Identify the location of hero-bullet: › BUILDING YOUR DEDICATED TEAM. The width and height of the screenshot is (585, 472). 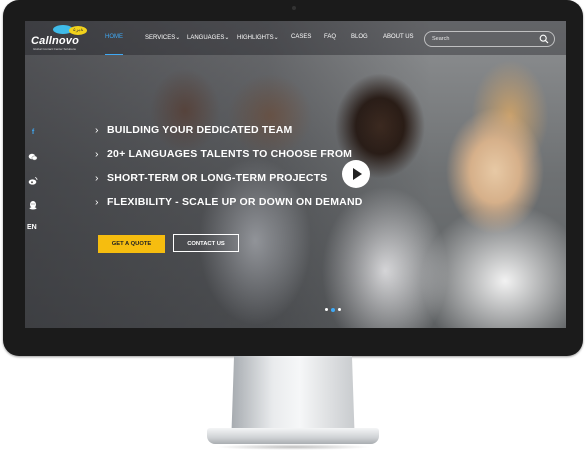
(193, 130).